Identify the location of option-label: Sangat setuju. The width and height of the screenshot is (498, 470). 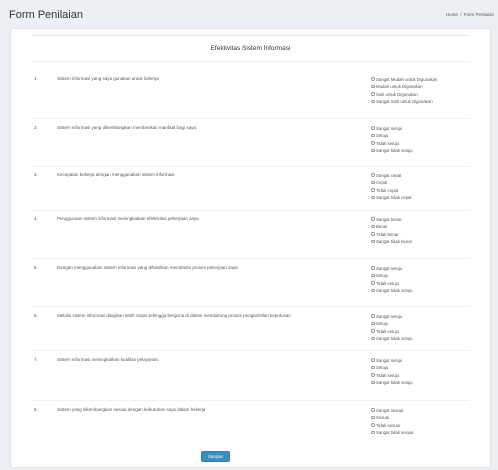
(389, 360).